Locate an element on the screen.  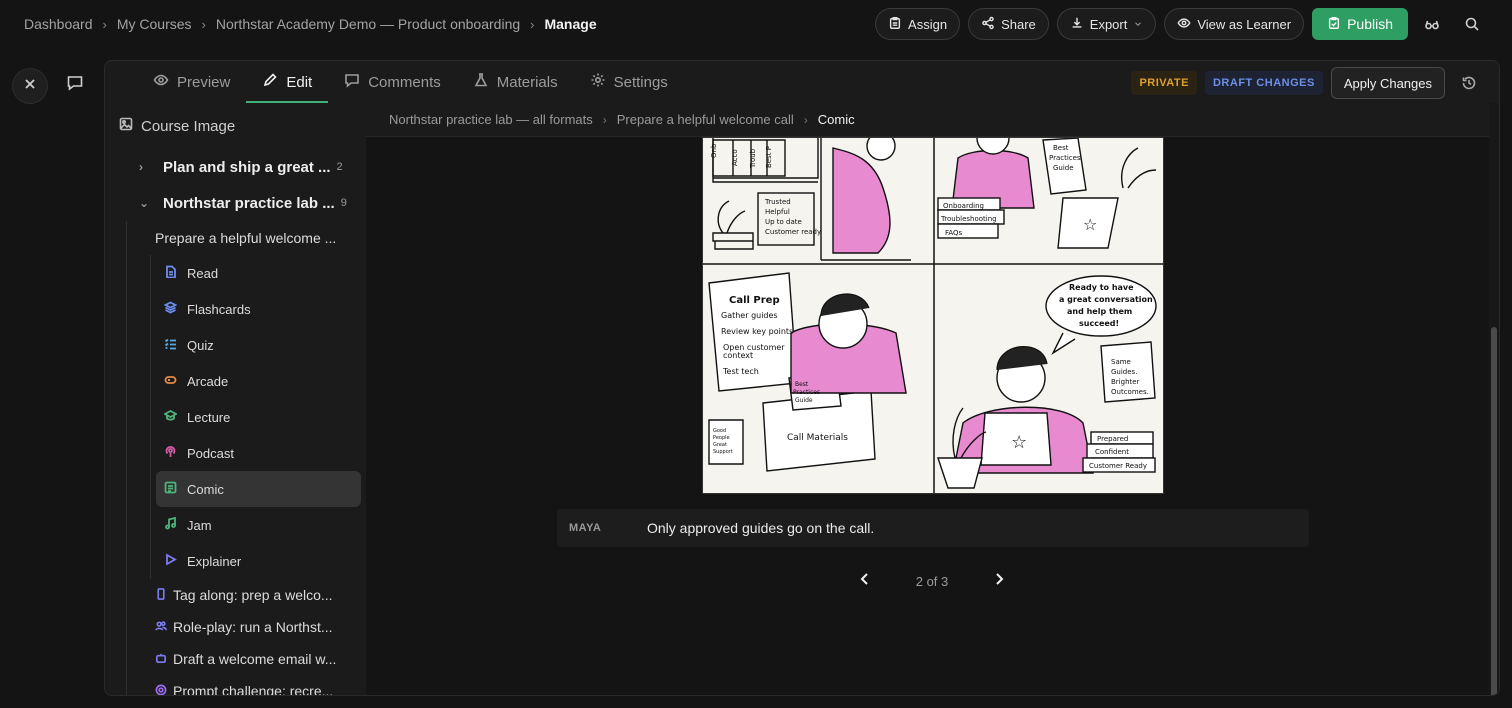
podcast-icon is located at coordinates (170, 453).